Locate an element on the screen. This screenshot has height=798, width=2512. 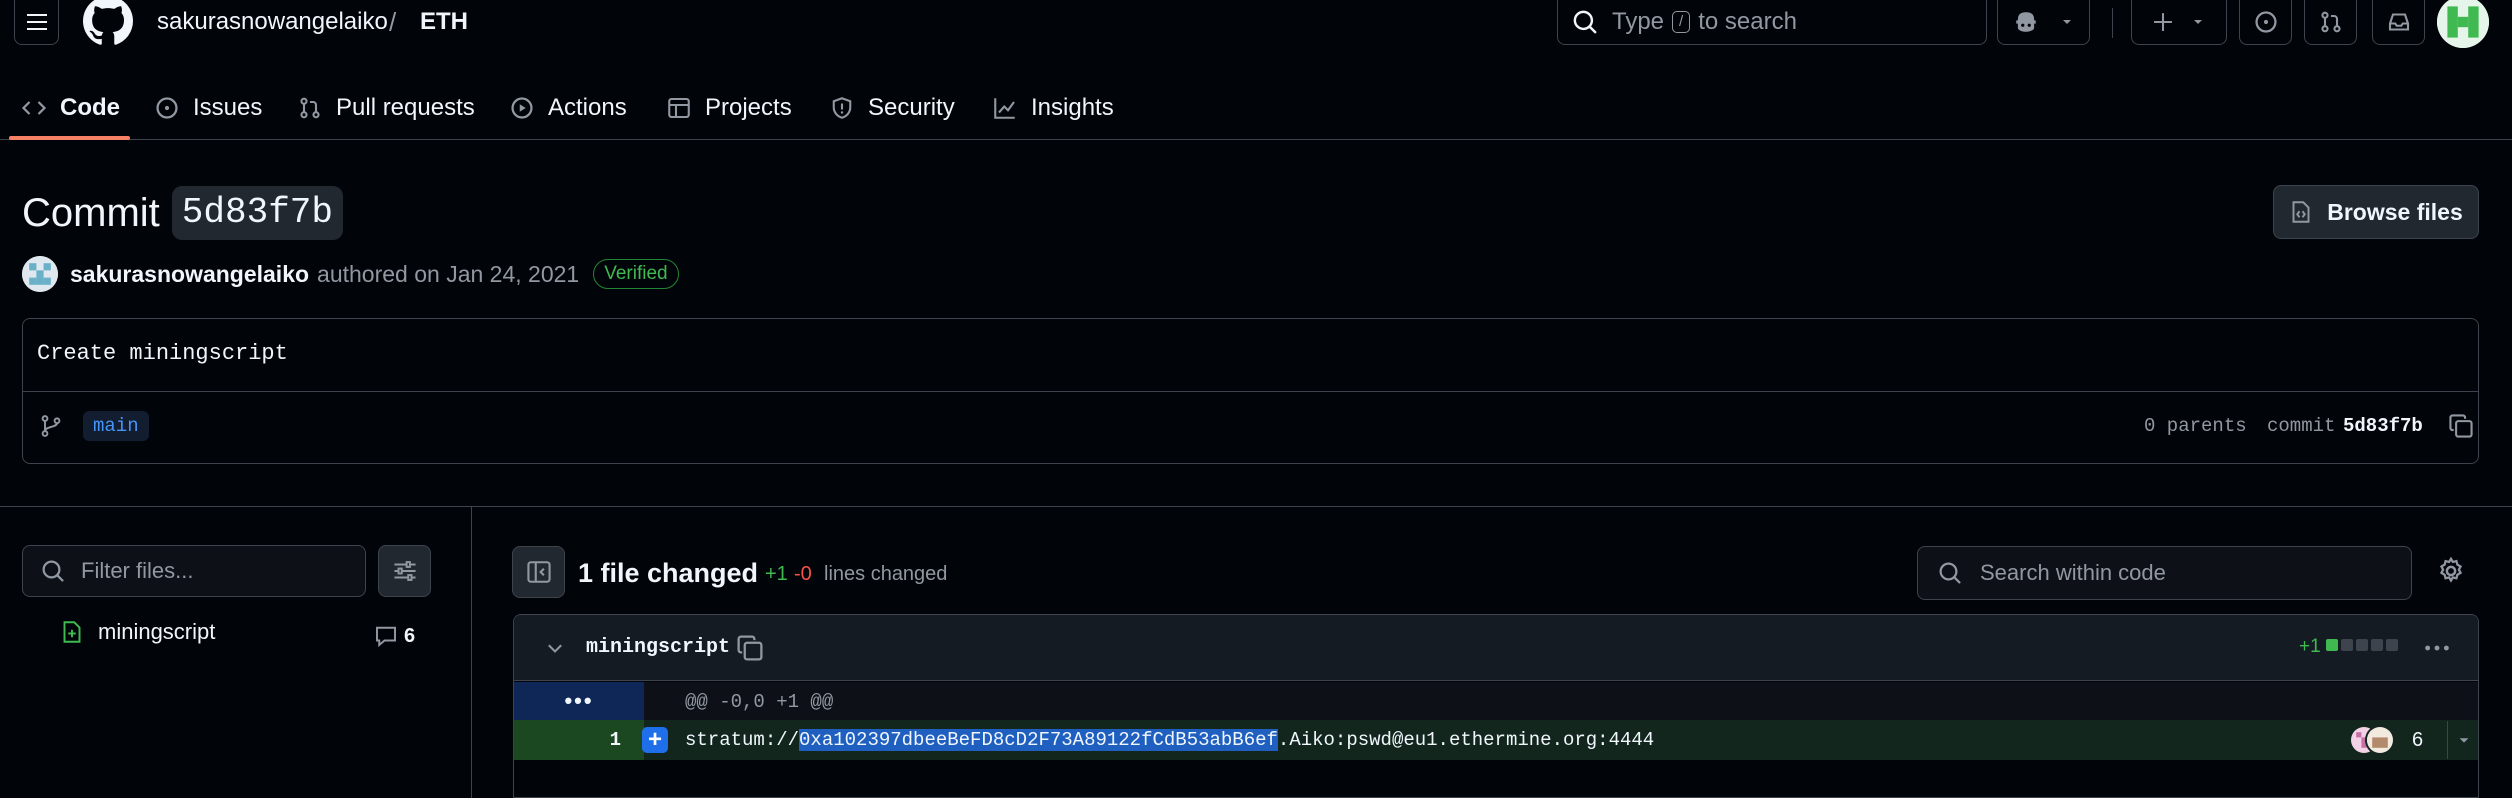
code-prefix: stratum:// is located at coordinates (742, 740).